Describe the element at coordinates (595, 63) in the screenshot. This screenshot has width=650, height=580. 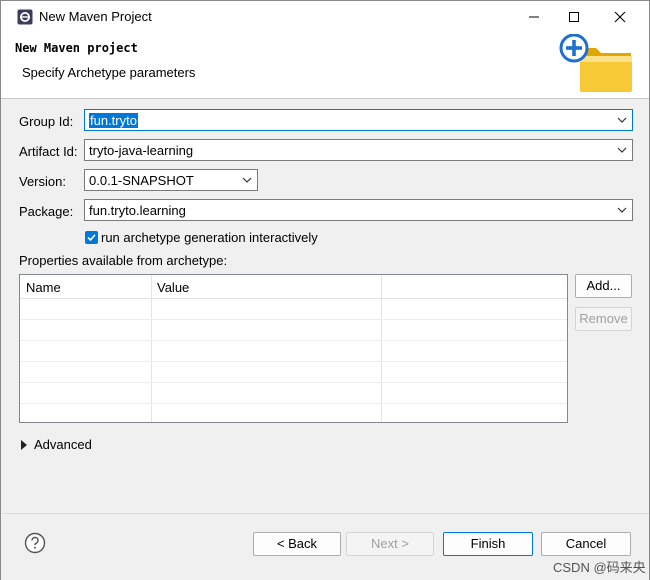
I see `new-folder-icon` at that location.